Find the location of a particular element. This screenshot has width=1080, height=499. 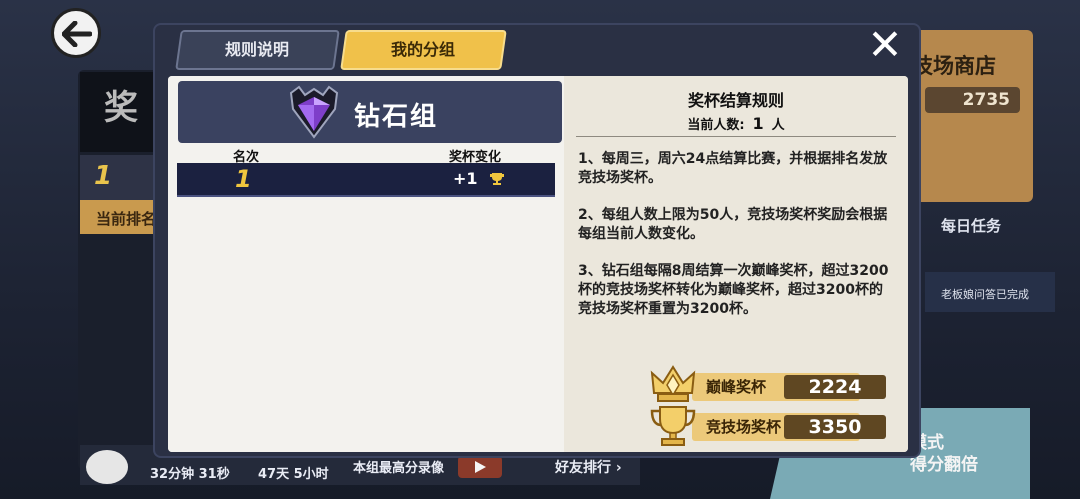

tab-rules: 规则说明 is located at coordinates (257, 50).